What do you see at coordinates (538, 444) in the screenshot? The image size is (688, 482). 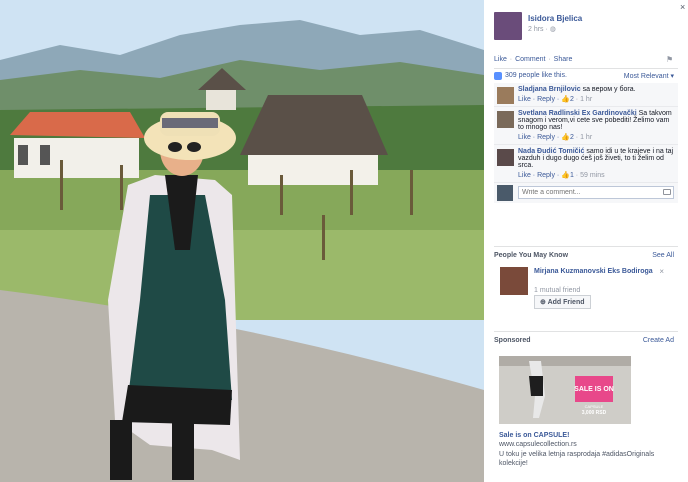 I see `ad-url: www.capsulecollection.rs` at bounding box center [538, 444].